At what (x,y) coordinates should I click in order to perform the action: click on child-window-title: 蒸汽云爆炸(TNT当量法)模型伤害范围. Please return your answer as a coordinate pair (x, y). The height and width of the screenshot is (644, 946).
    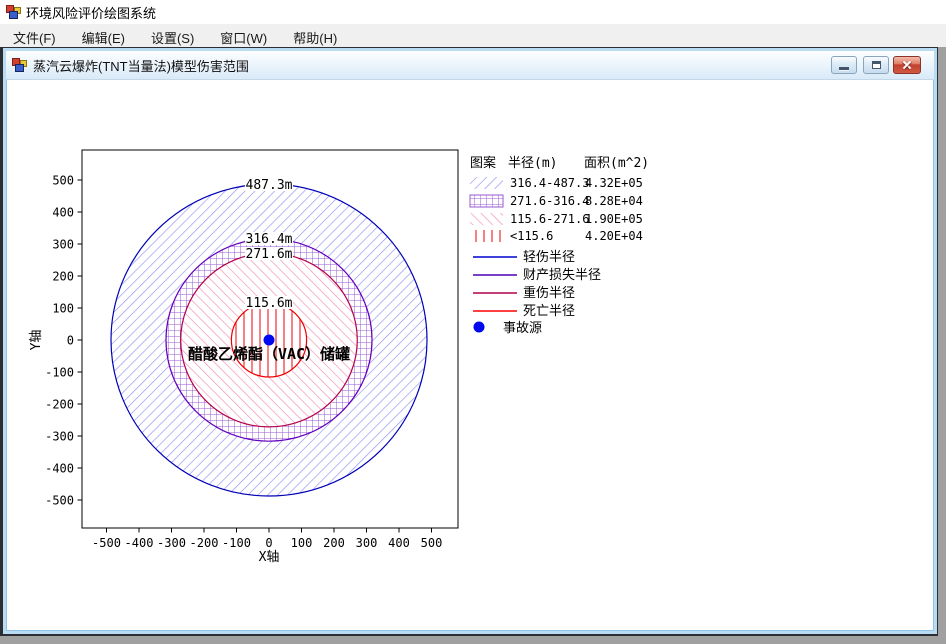
    Looking at the image, I should click on (141, 66).